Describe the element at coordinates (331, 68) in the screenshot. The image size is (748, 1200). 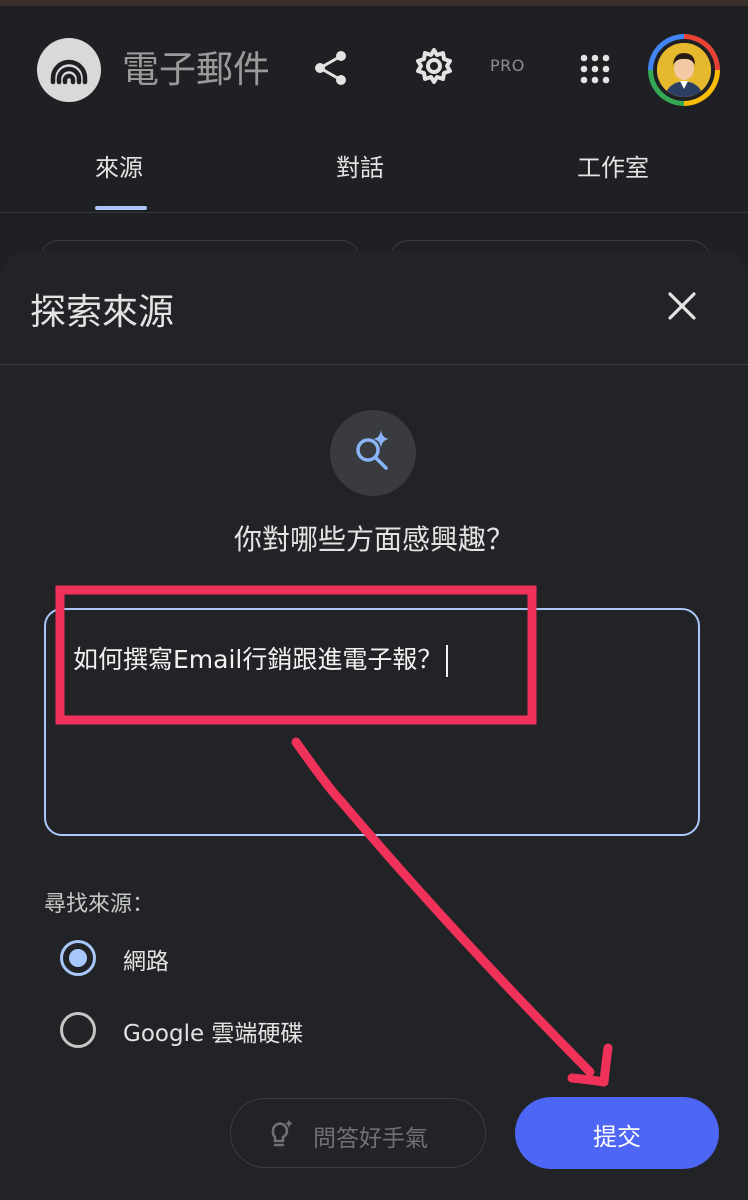
I see `share-icon` at that location.